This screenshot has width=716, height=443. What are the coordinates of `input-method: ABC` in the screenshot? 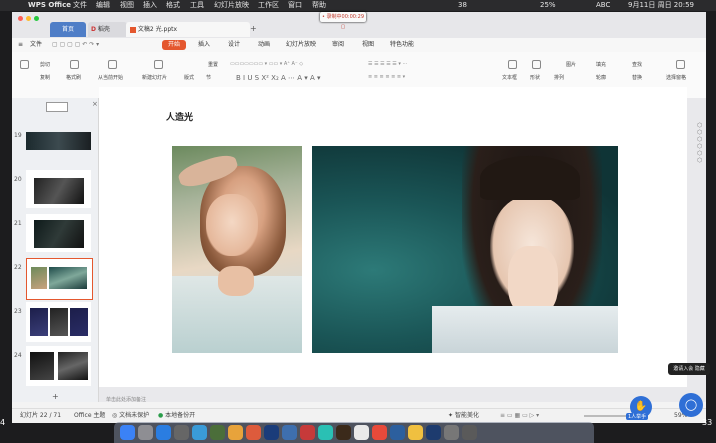 It's located at (603, 5).